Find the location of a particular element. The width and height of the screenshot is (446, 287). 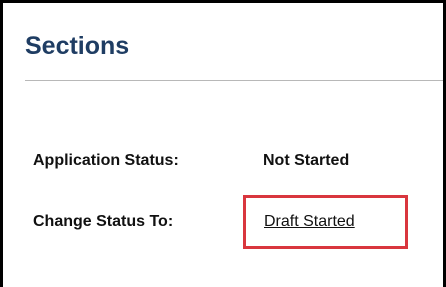

application-status-value: Not Started is located at coordinates (306, 160).